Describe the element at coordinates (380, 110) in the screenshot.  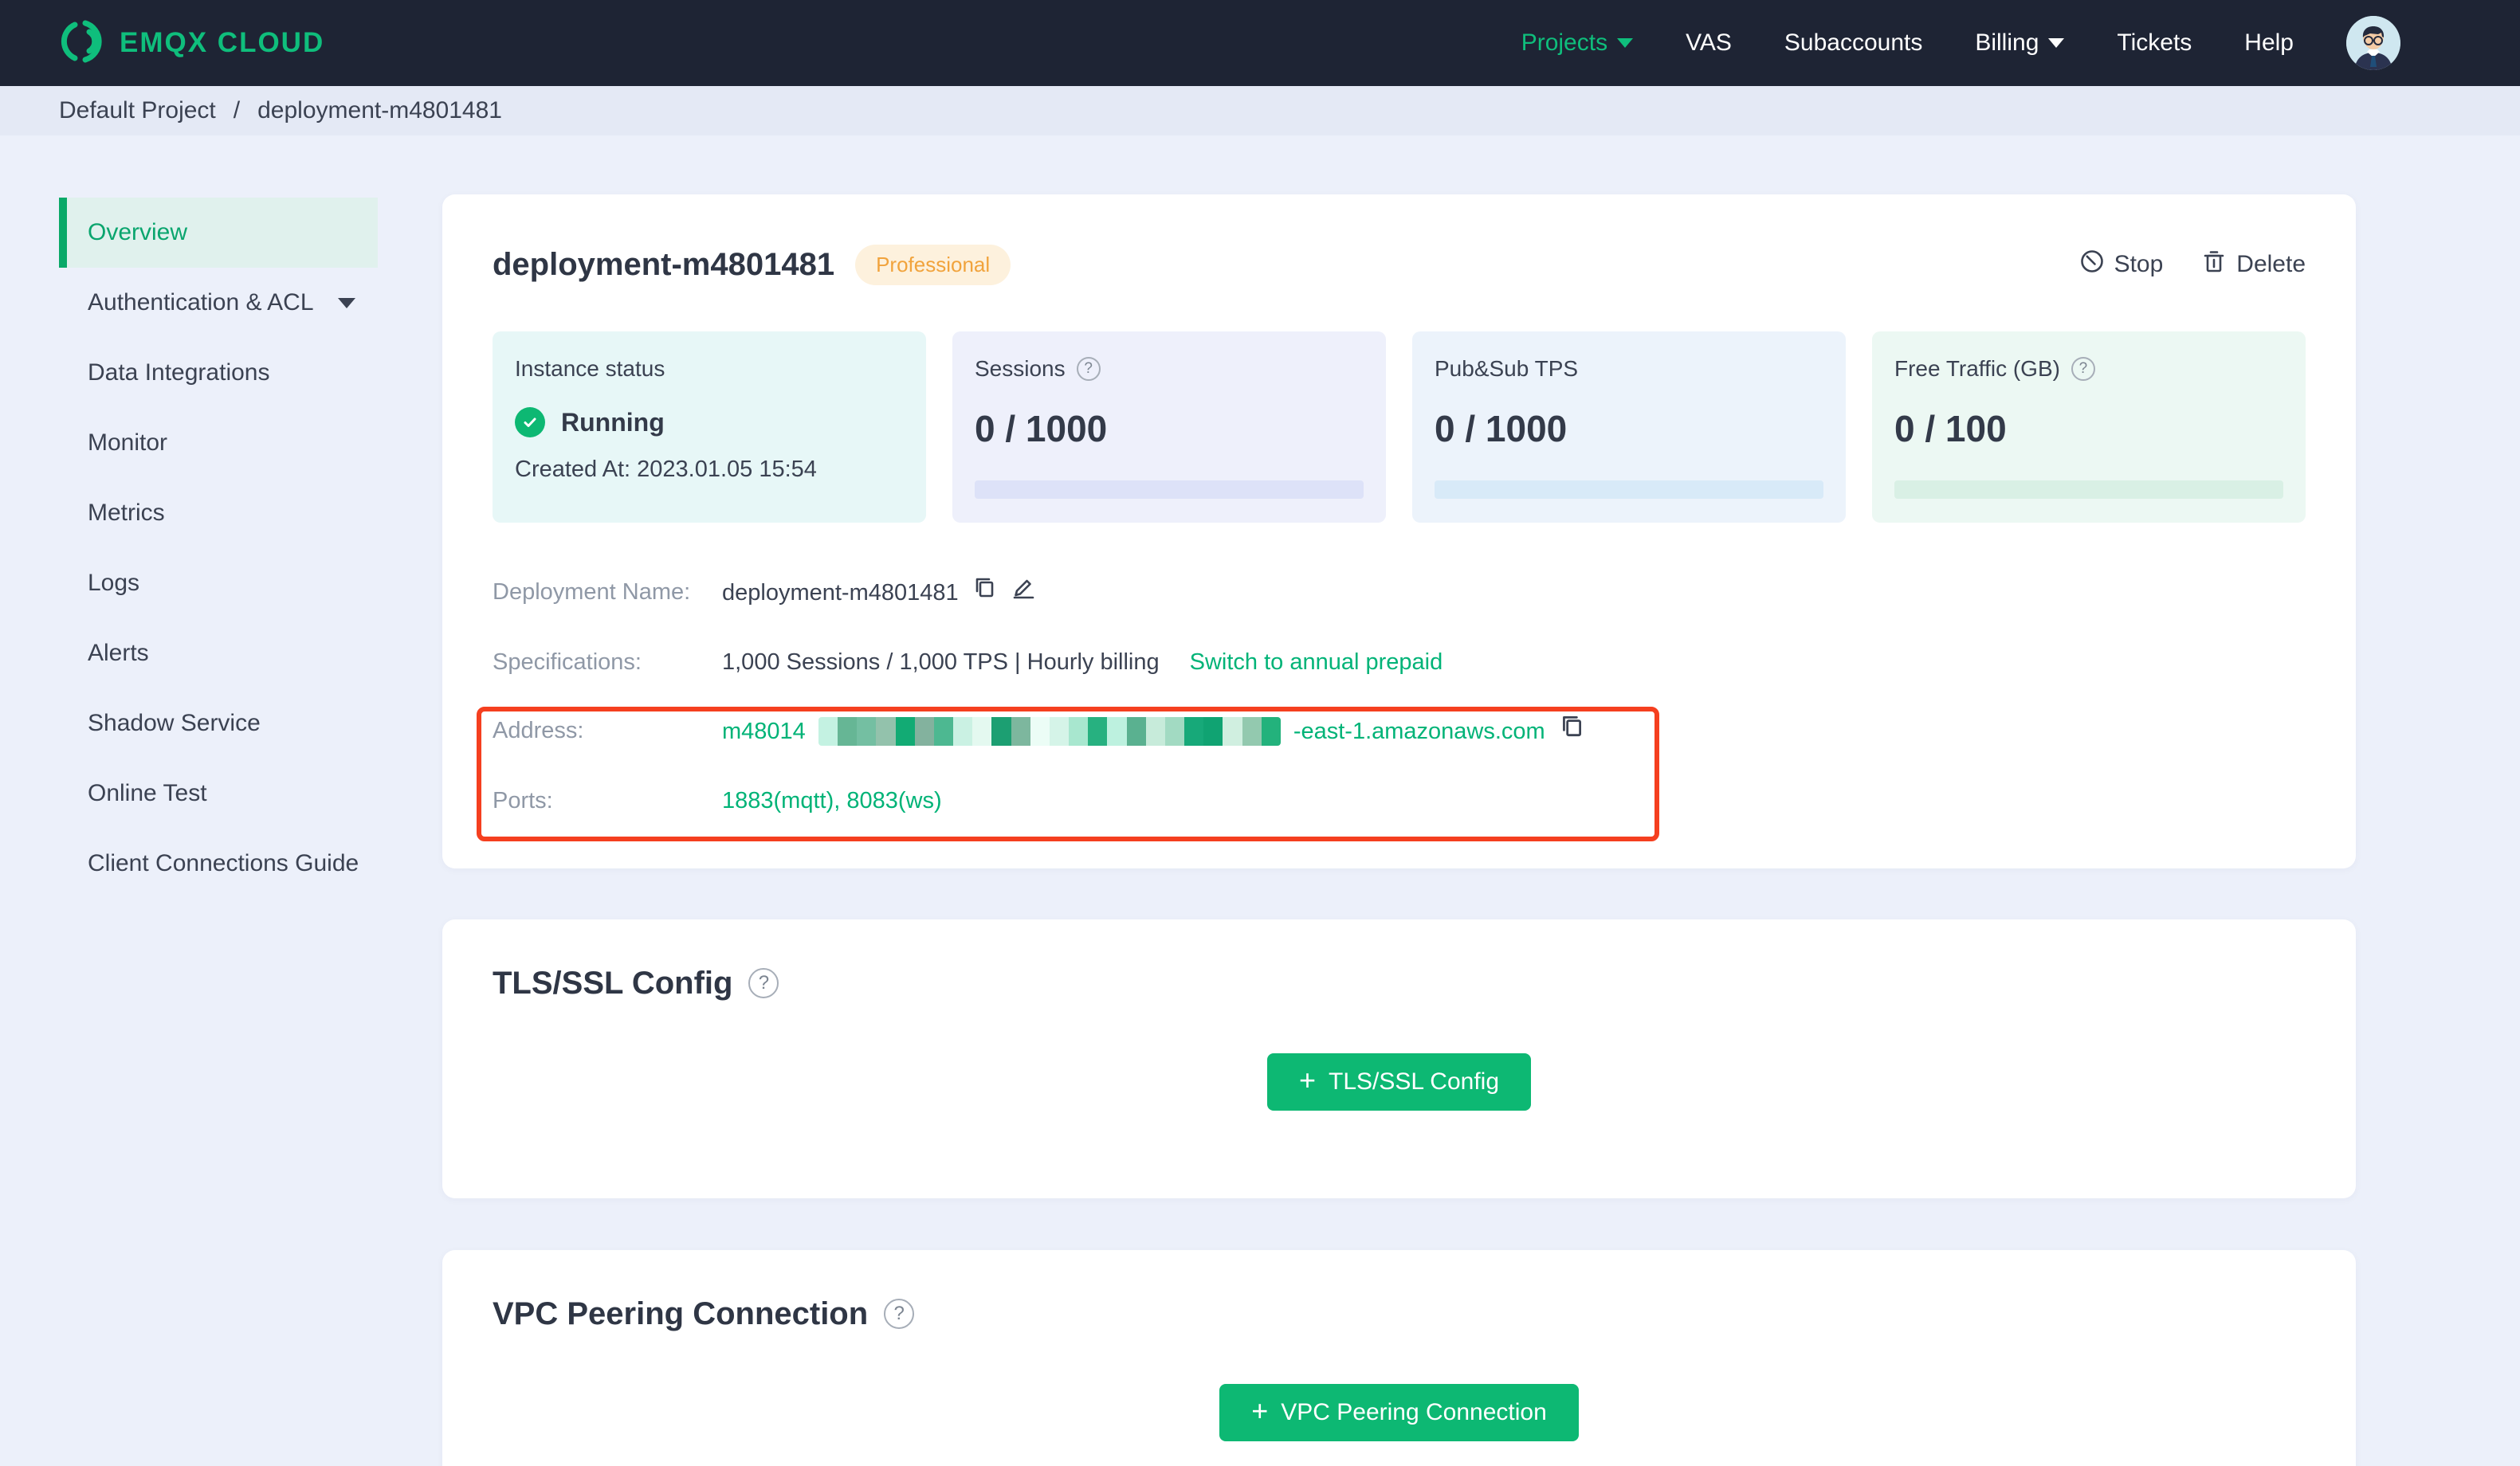
I see `breadcrumb-deployment: deployment-m4801481` at that location.